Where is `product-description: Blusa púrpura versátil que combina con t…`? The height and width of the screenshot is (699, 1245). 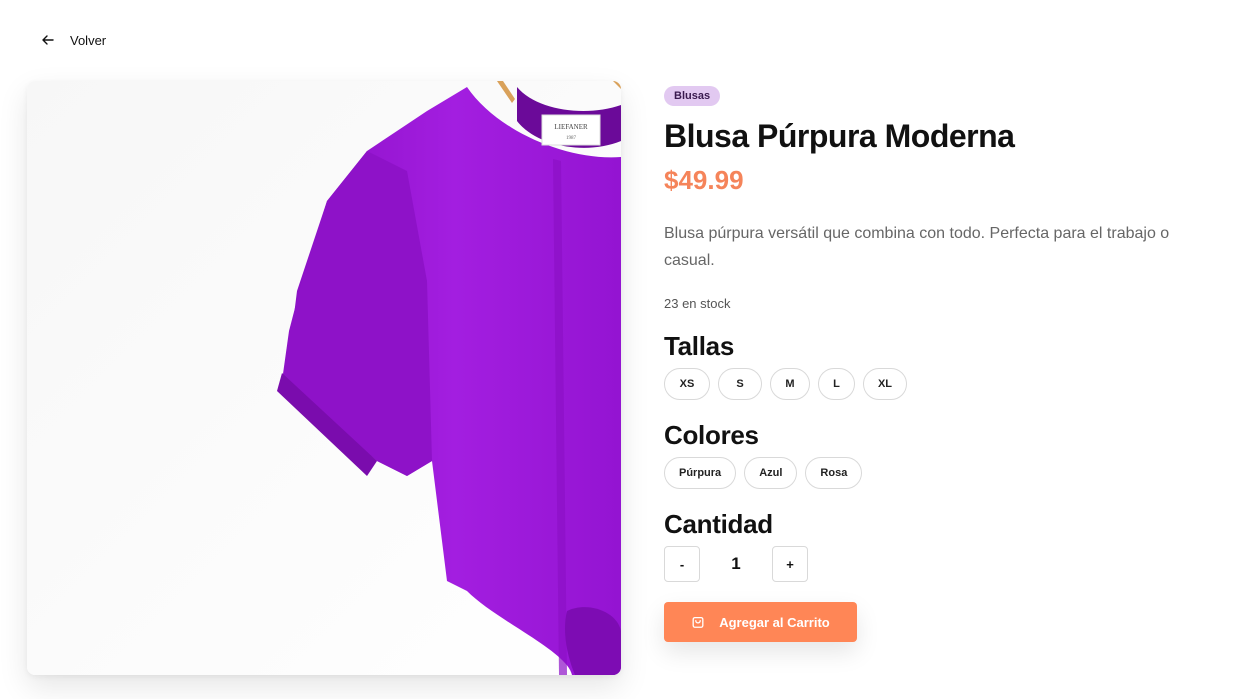
product-description: Blusa púrpura versátil que combina con t… is located at coordinates (917, 247).